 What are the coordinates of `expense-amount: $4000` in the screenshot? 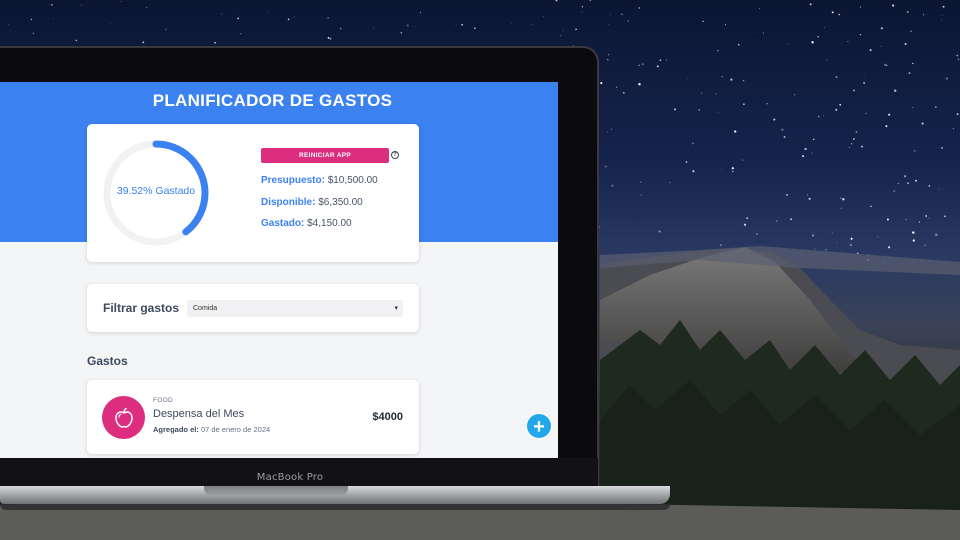 It's located at (387, 417).